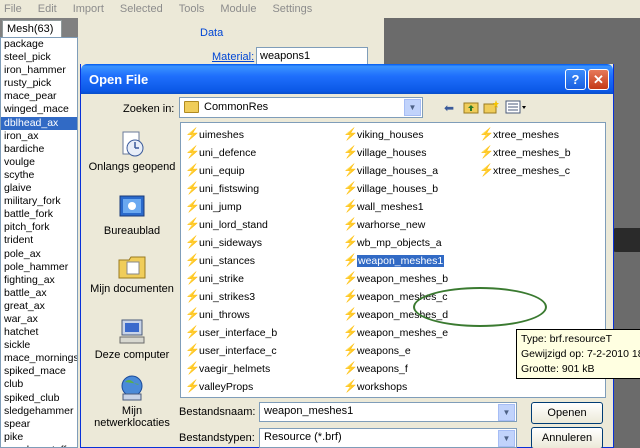 The height and width of the screenshot is (448, 640). What do you see at coordinates (39, 384) in the screenshot?
I see `mesh-list-item: club` at bounding box center [39, 384].